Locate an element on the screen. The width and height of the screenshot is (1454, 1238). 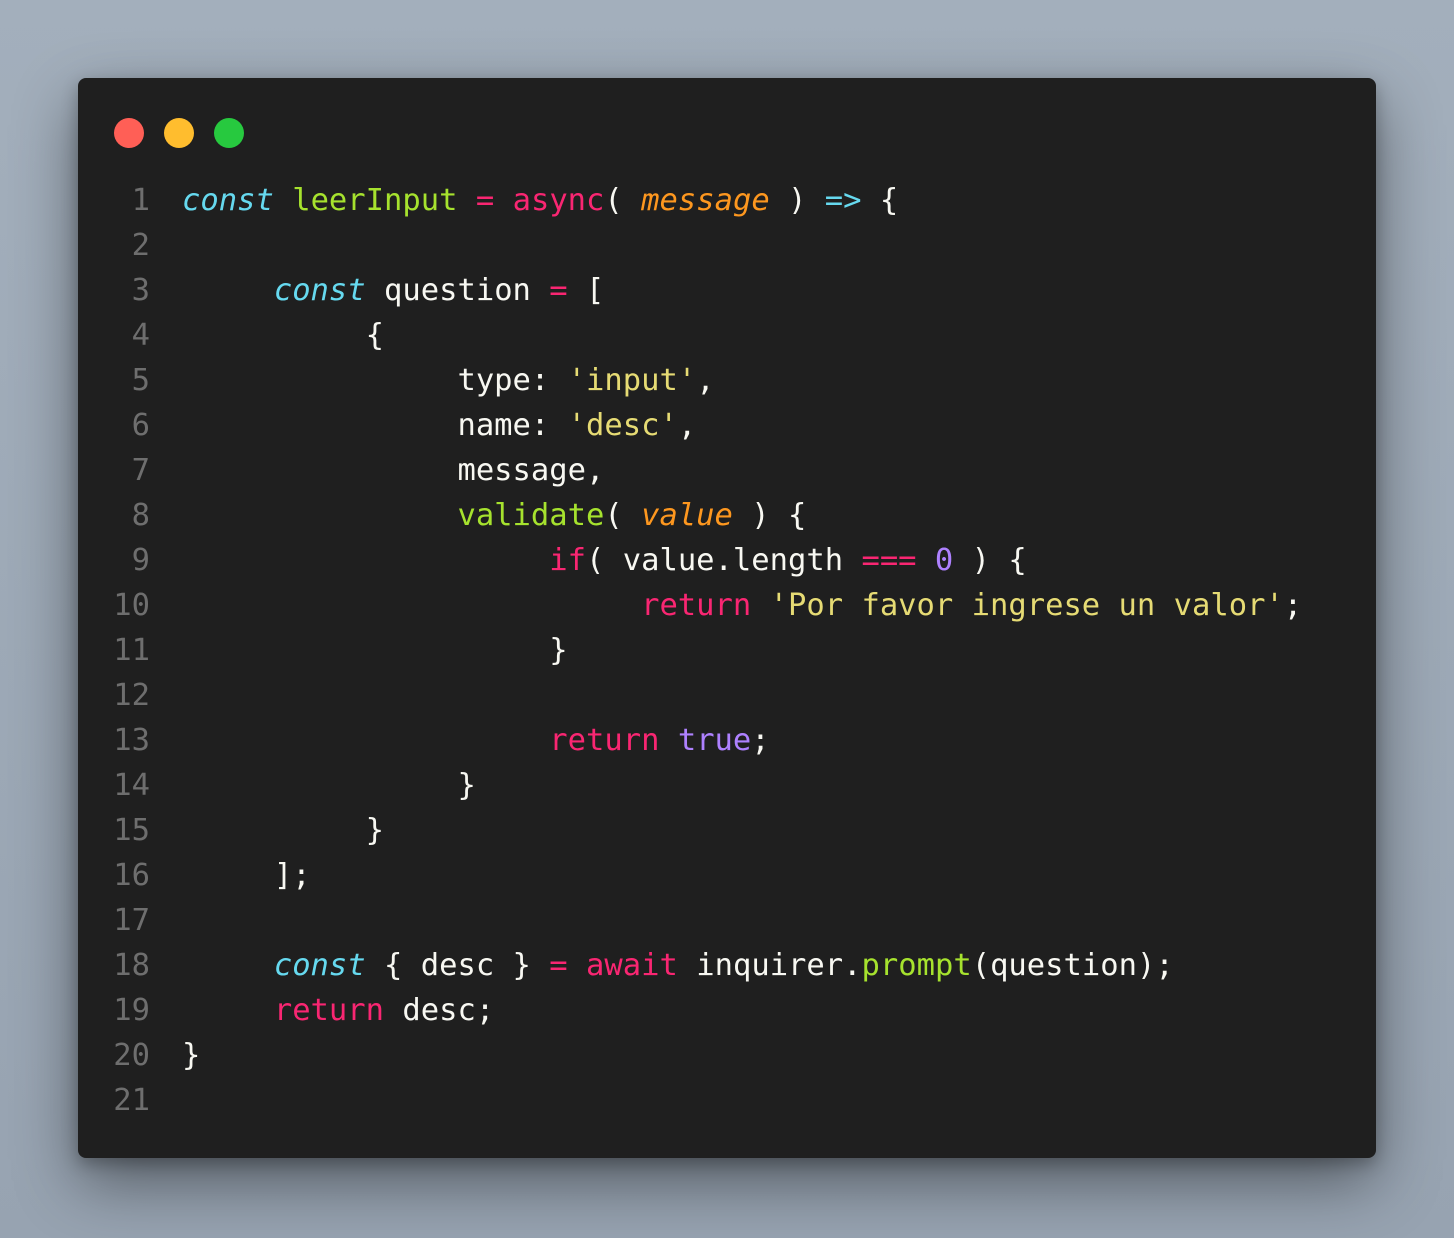
code-token: async is located at coordinates (558, 200).